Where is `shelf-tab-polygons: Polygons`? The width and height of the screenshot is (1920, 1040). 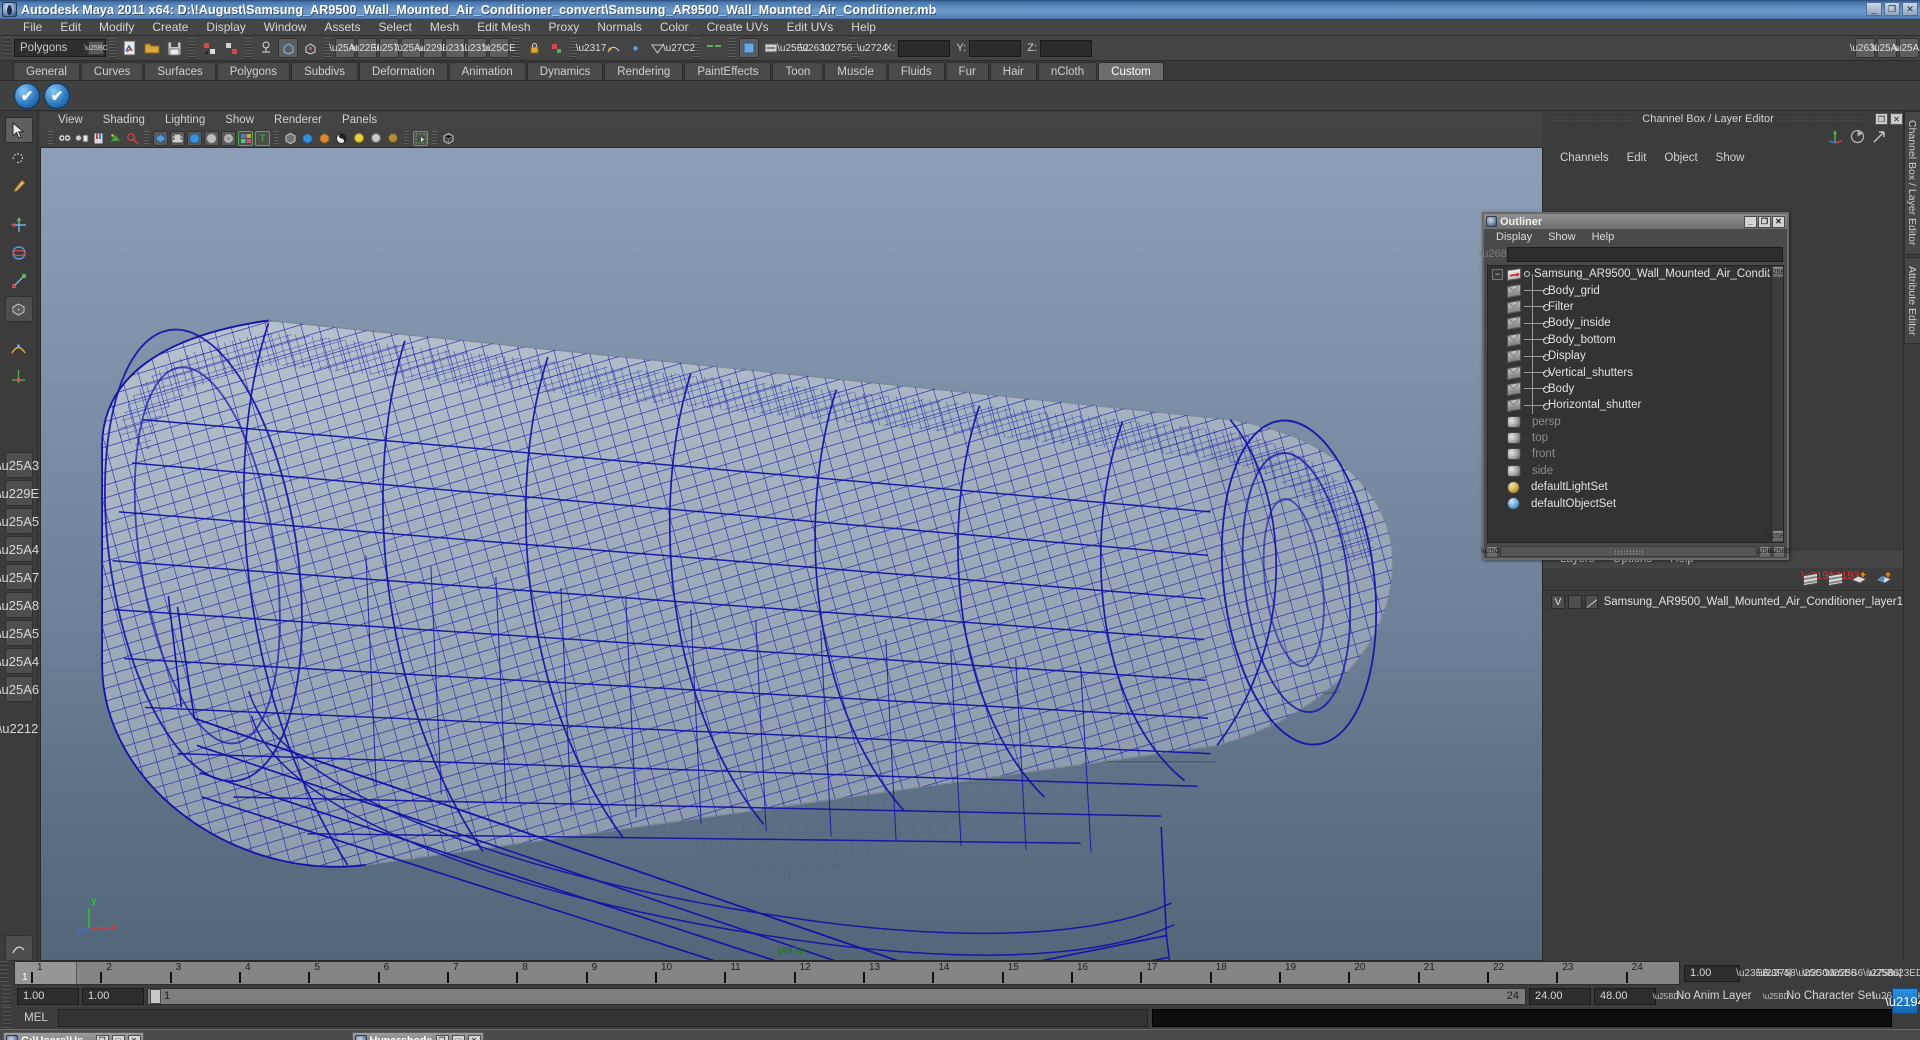
shelf-tab-polygons: Polygons is located at coordinates (253, 71).